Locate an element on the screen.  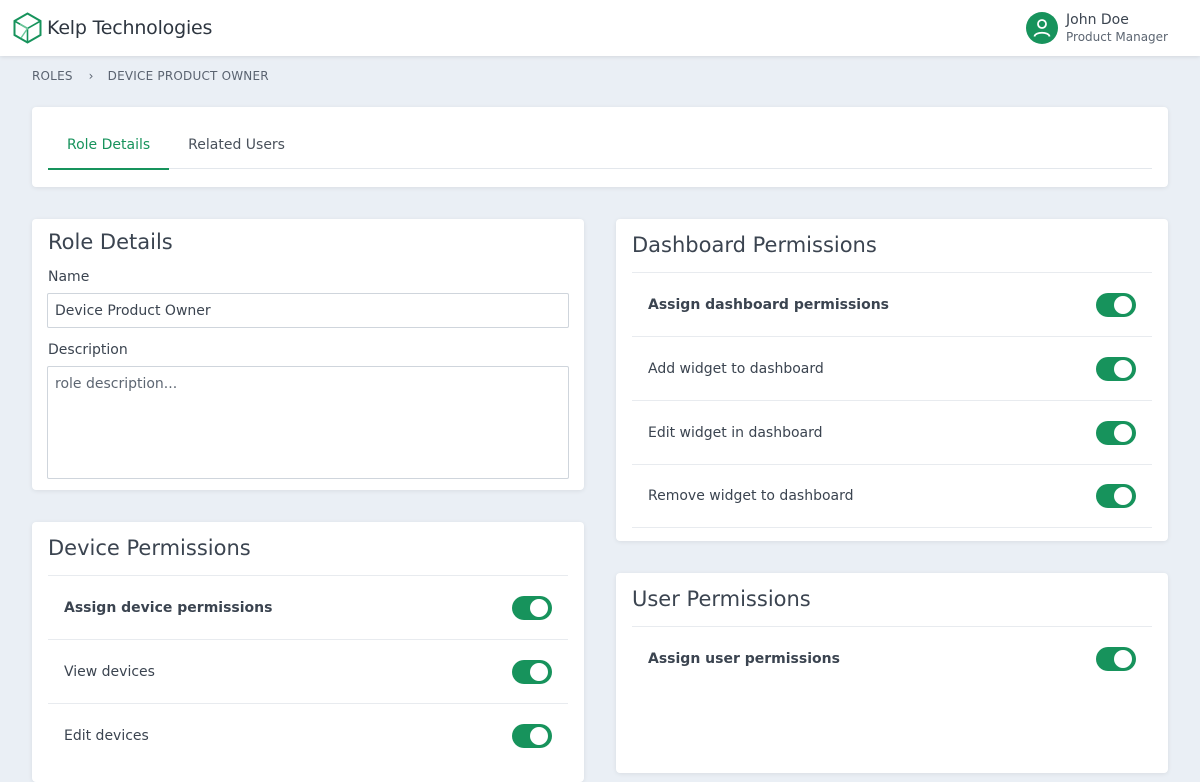
permission-label: Edit widget in dashboard is located at coordinates (735, 432).